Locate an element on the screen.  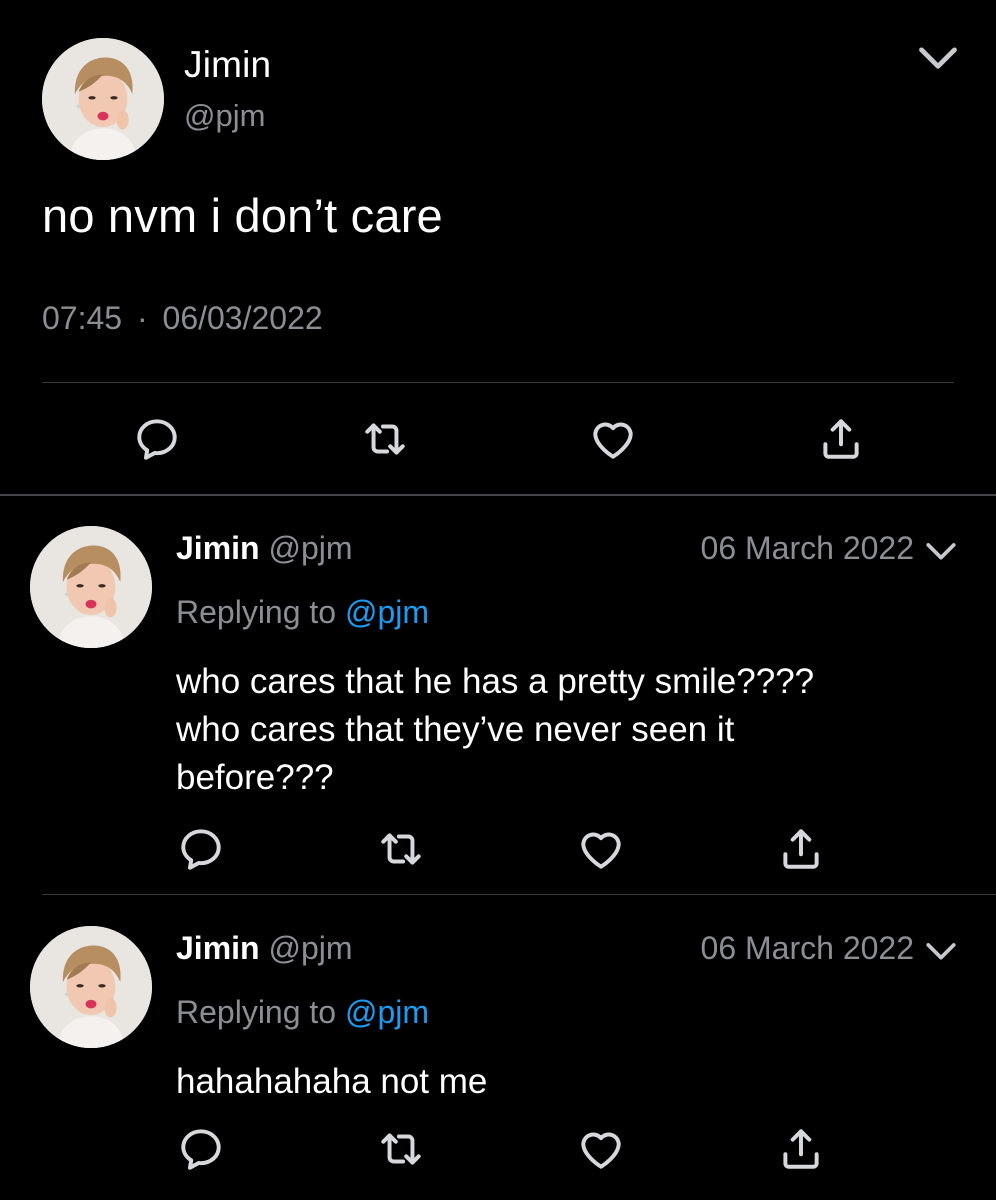
tweet-text-line: who cares that he has a pretty smile???? is located at coordinates (495, 681).